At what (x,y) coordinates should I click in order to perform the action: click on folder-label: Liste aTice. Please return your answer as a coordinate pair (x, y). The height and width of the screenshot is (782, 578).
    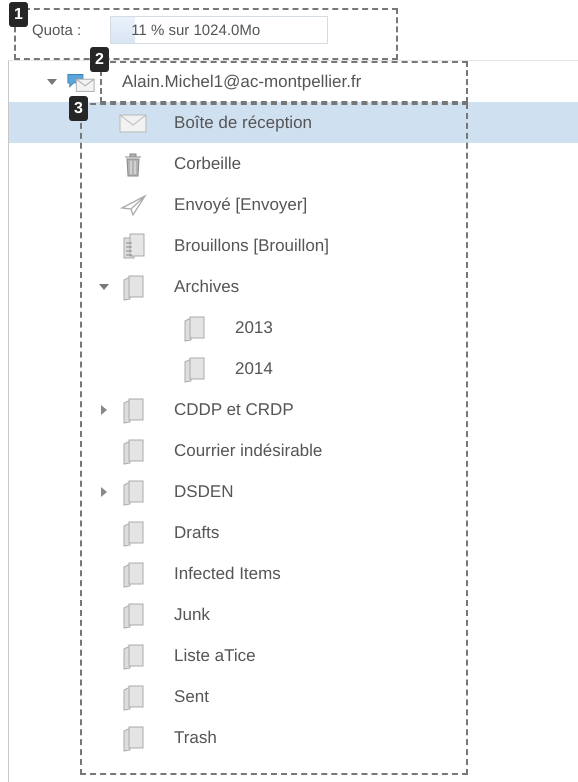
    Looking at the image, I should click on (215, 656).